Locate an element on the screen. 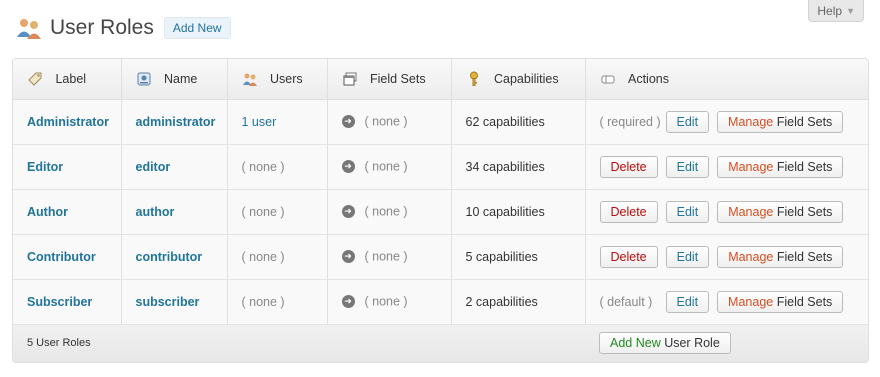  table-footer-row: 5 User Roles Add New User Role is located at coordinates (440, 343).